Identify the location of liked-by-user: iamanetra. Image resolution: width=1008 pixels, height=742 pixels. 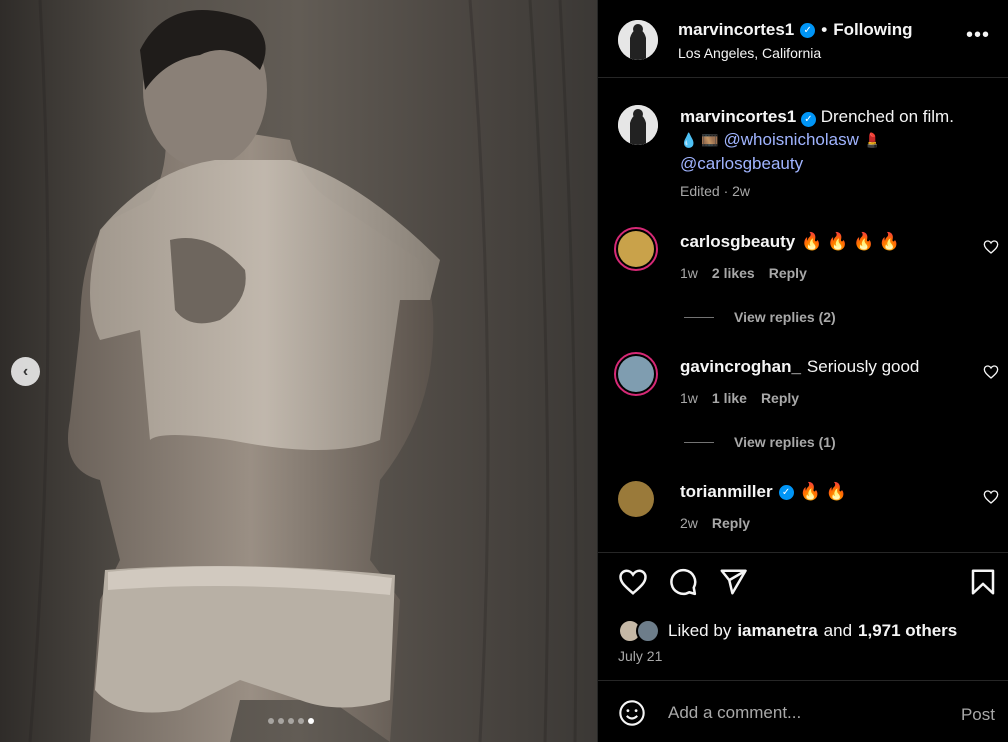
(777, 631).